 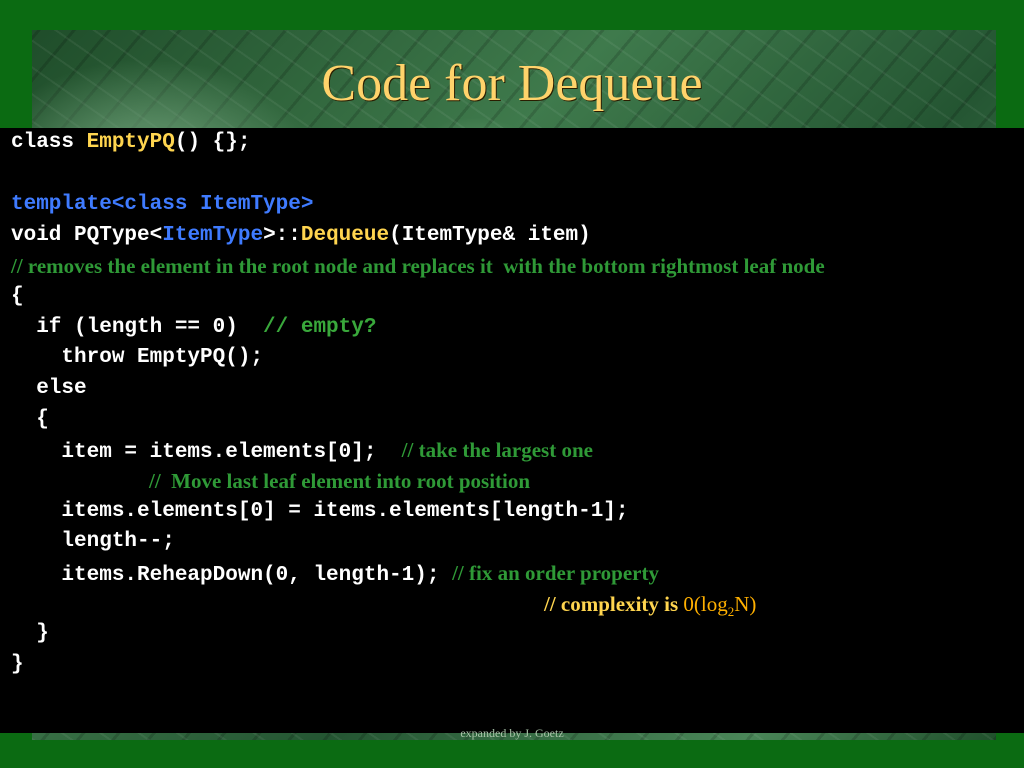 What do you see at coordinates (17, 664) in the screenshot?
I see `code-line-close: }` at bounding box center [17, 664].